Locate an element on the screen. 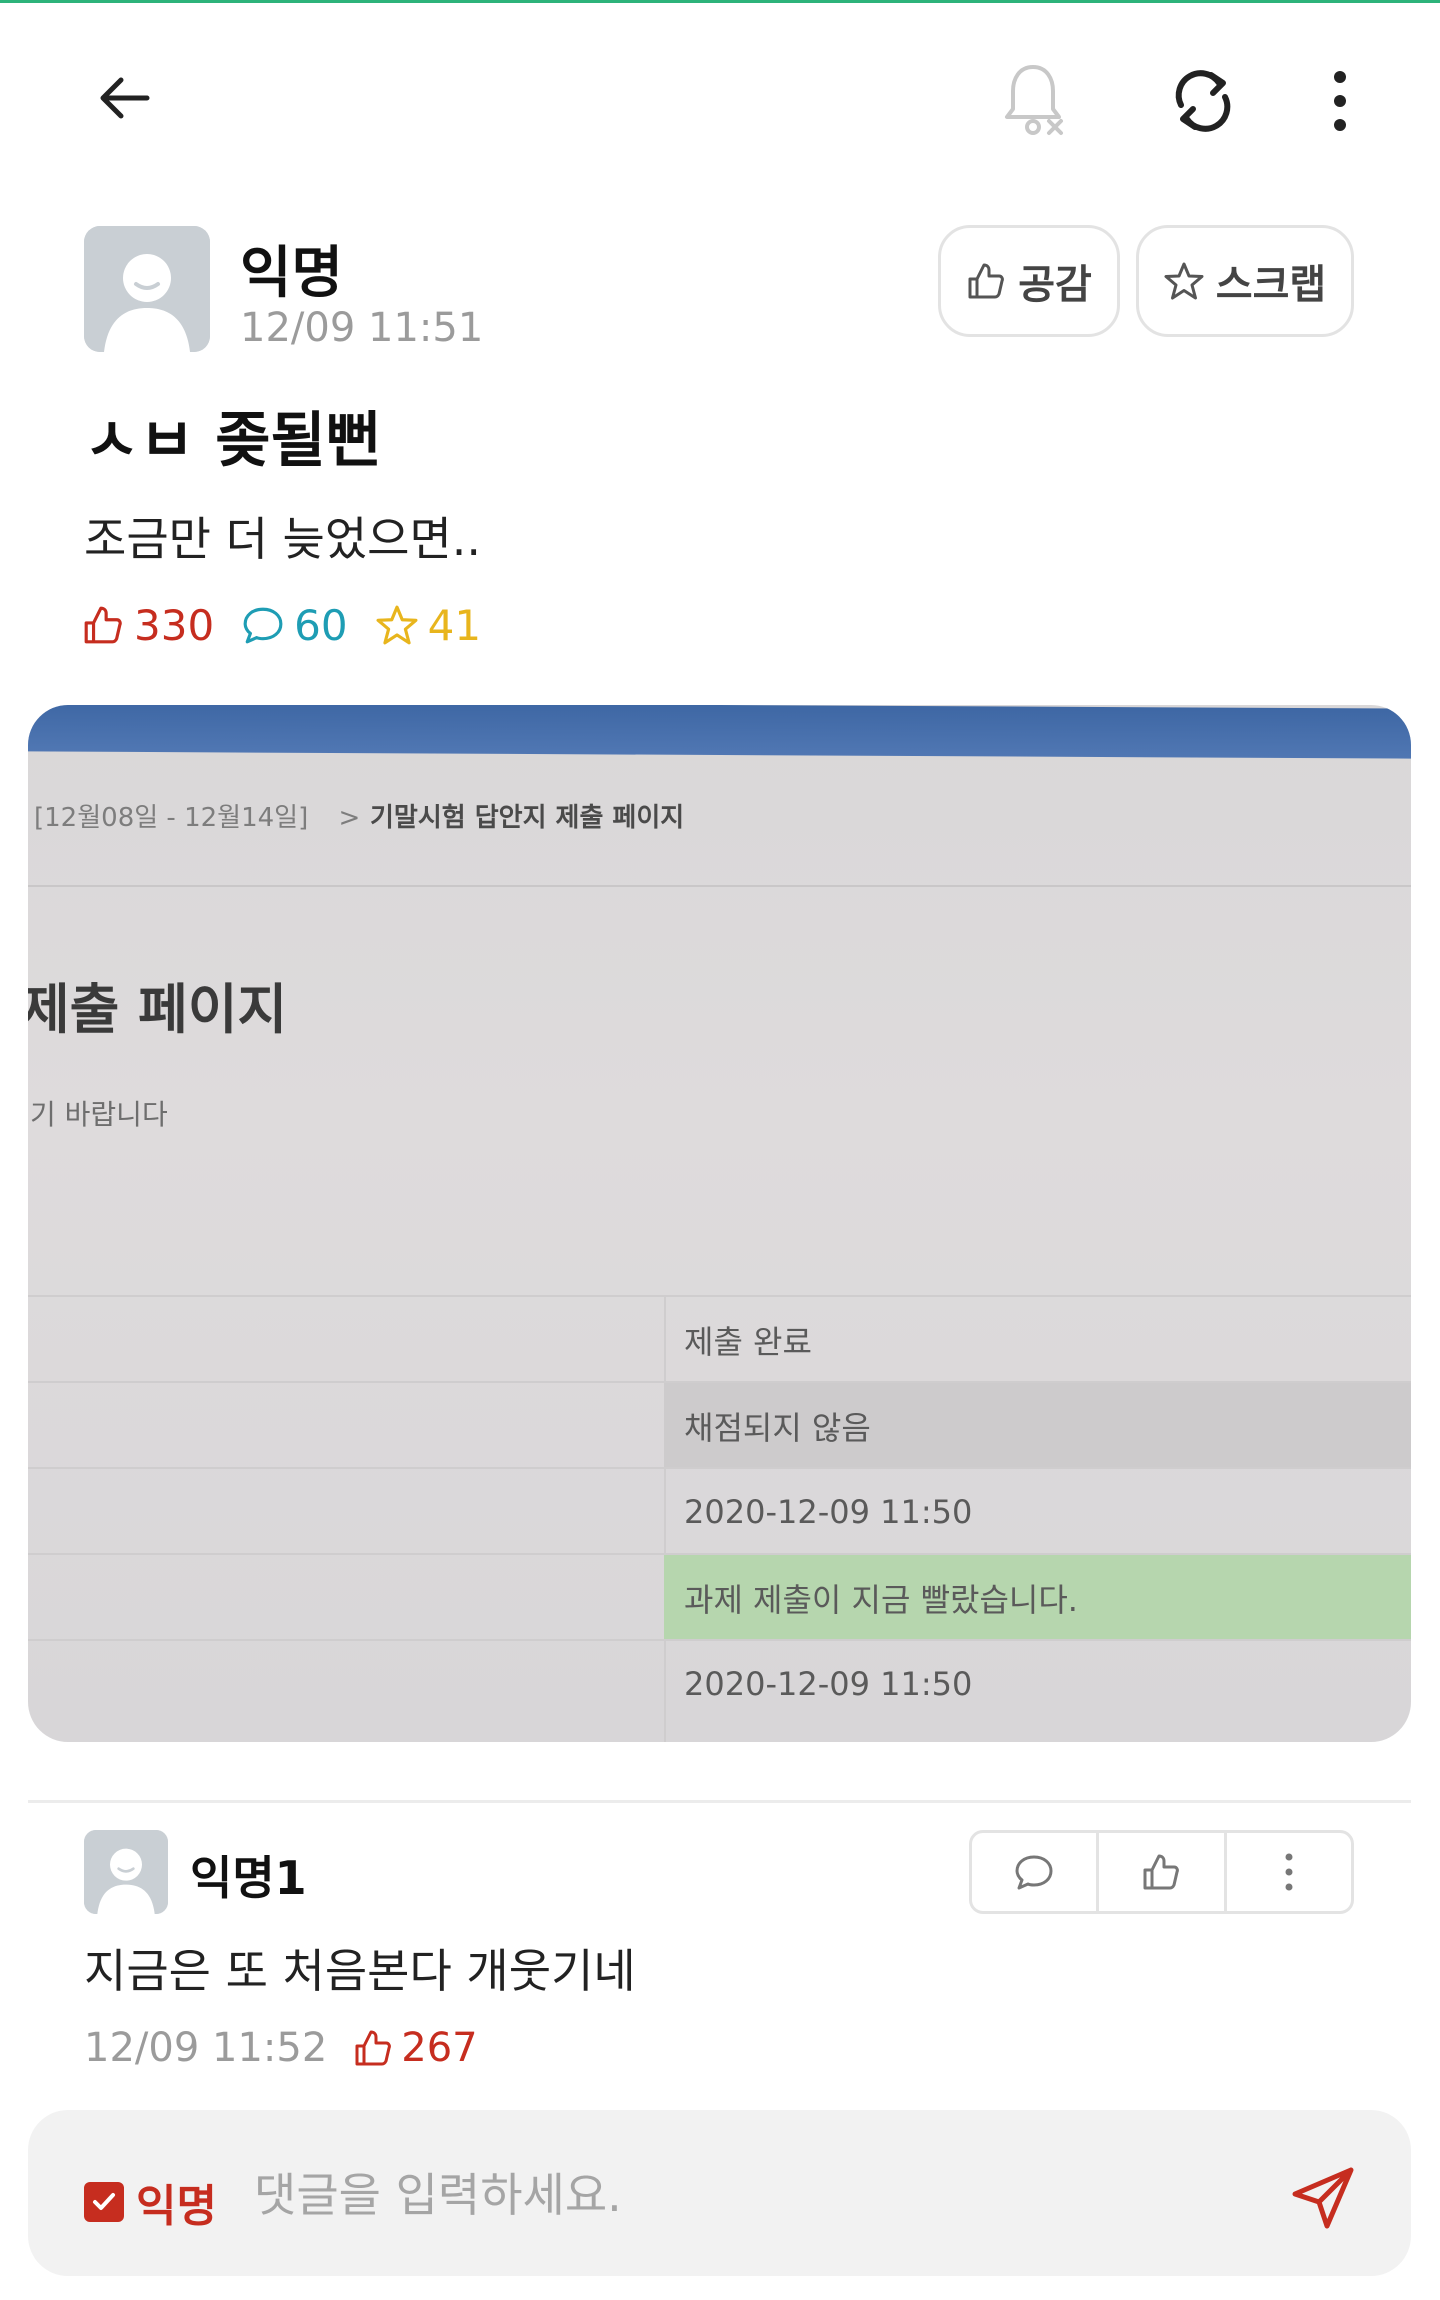  more-options-button is located at coordinates (1340, 100).